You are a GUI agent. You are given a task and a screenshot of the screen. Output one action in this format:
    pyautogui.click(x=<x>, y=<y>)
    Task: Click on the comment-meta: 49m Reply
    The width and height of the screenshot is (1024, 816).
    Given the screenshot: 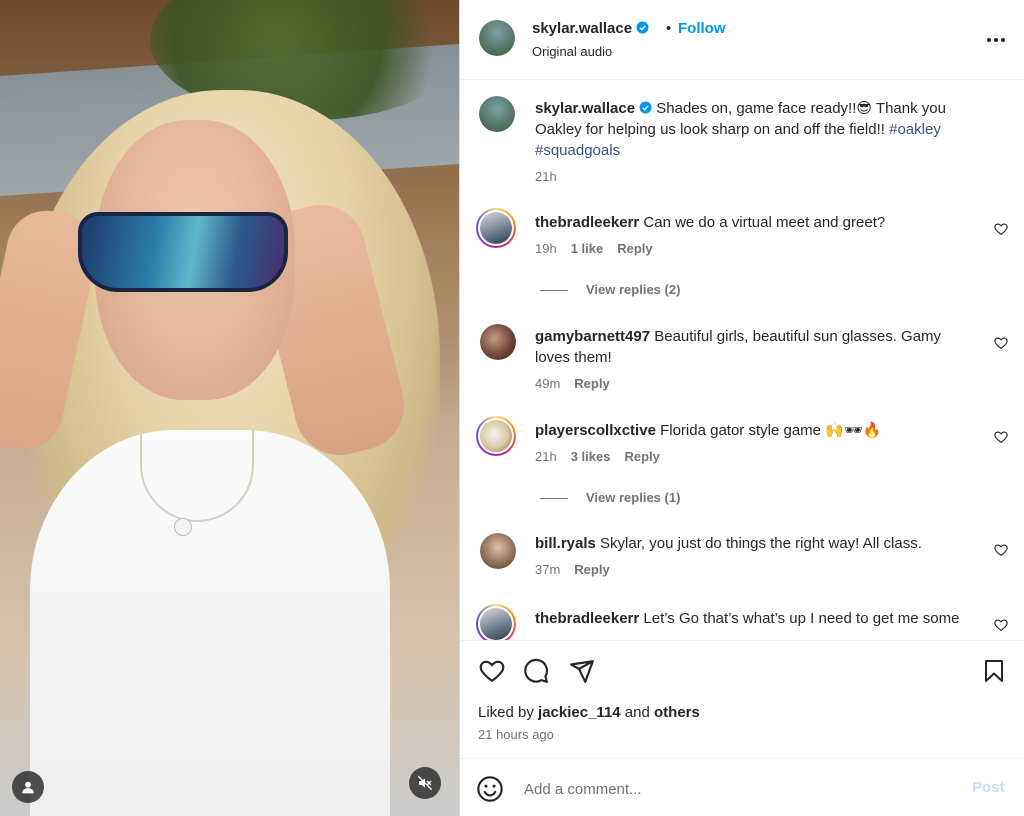 What is the action you would take?
    pyautogui.click(x=579, y=383)
    